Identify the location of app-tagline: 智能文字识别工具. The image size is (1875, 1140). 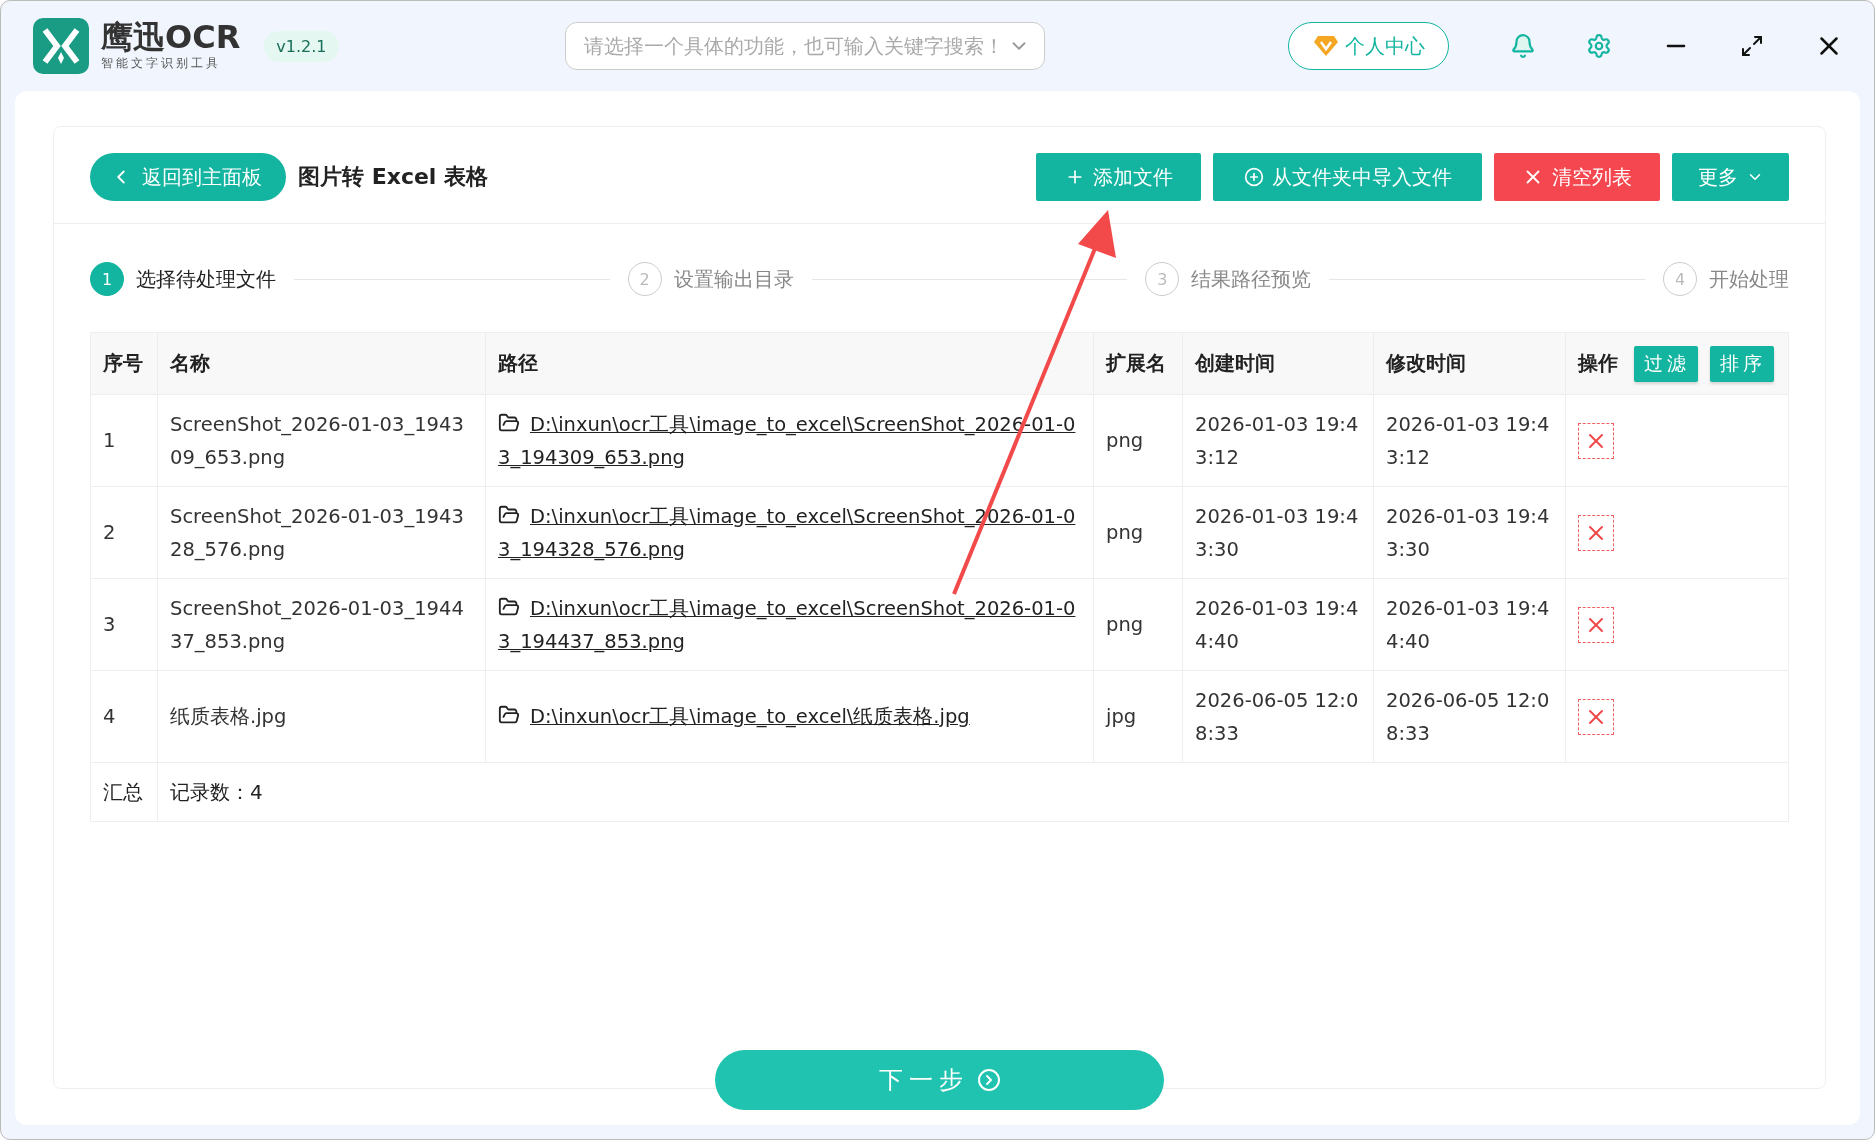
(161, 63).